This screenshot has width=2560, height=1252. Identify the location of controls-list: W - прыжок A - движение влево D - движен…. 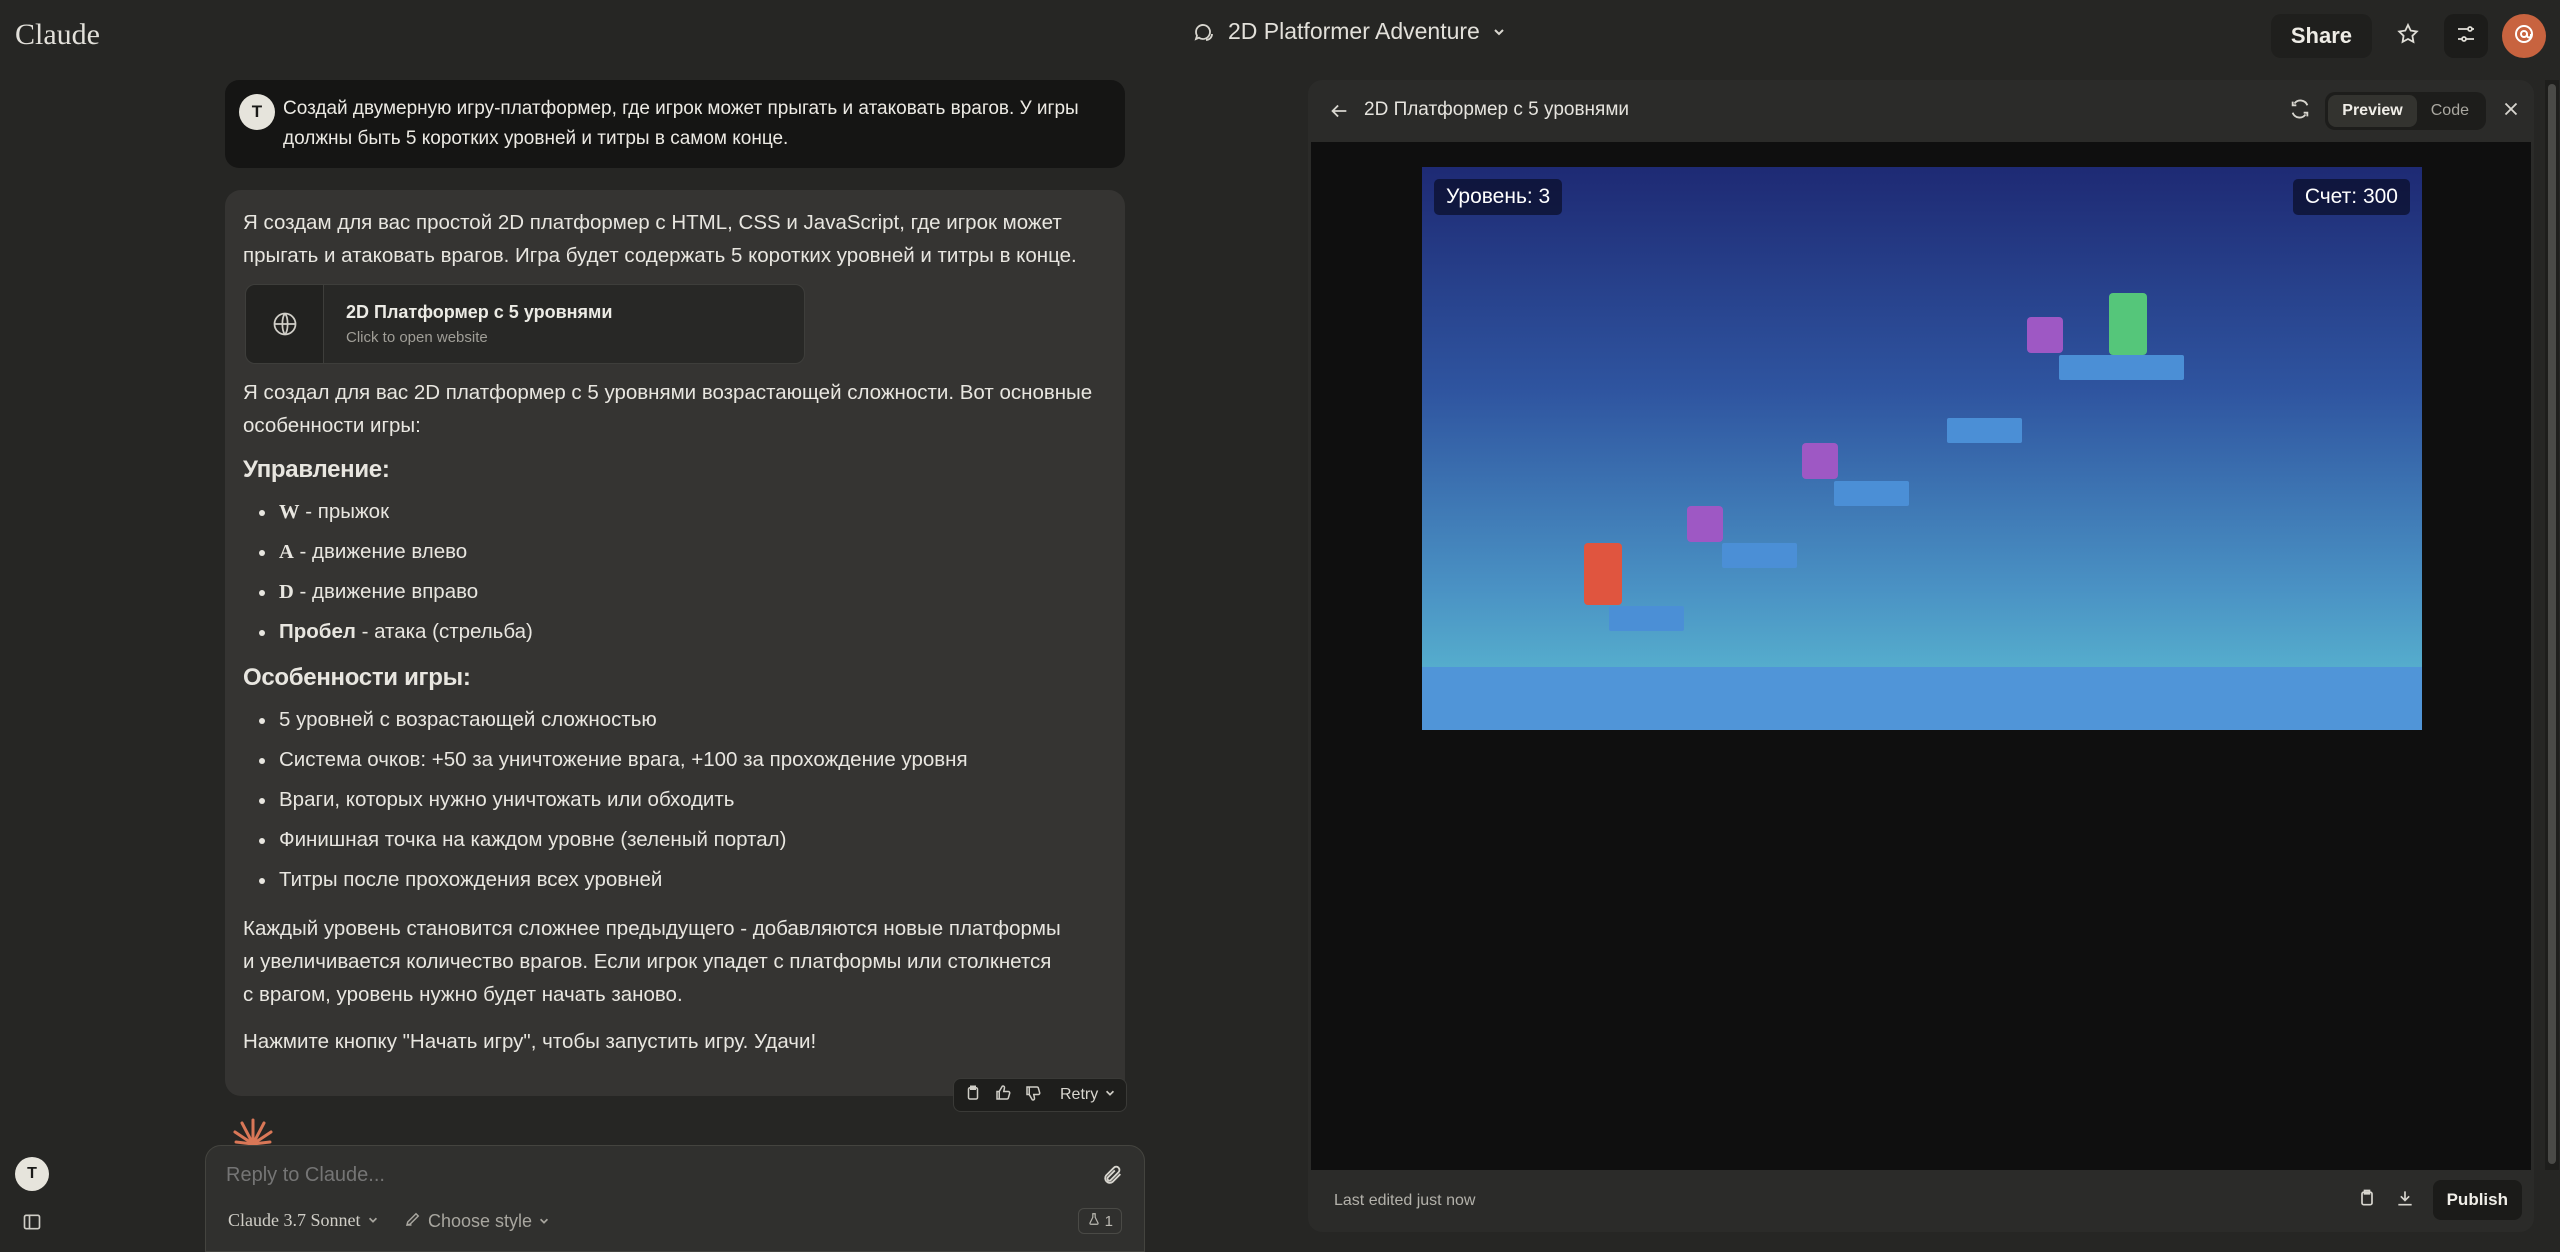
(683, 572).